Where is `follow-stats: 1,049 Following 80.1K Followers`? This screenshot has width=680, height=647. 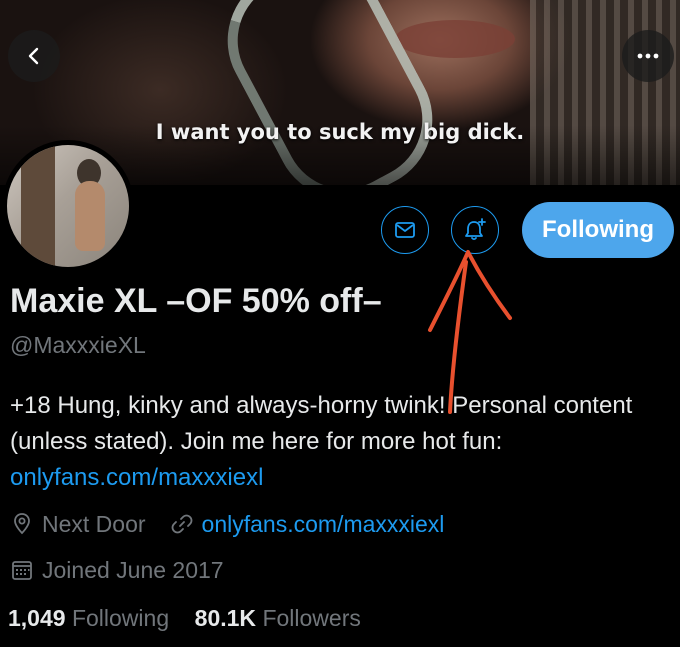
follow-stats: 1,049 Following 80.1K Followers is located at coordinates (184, 618).